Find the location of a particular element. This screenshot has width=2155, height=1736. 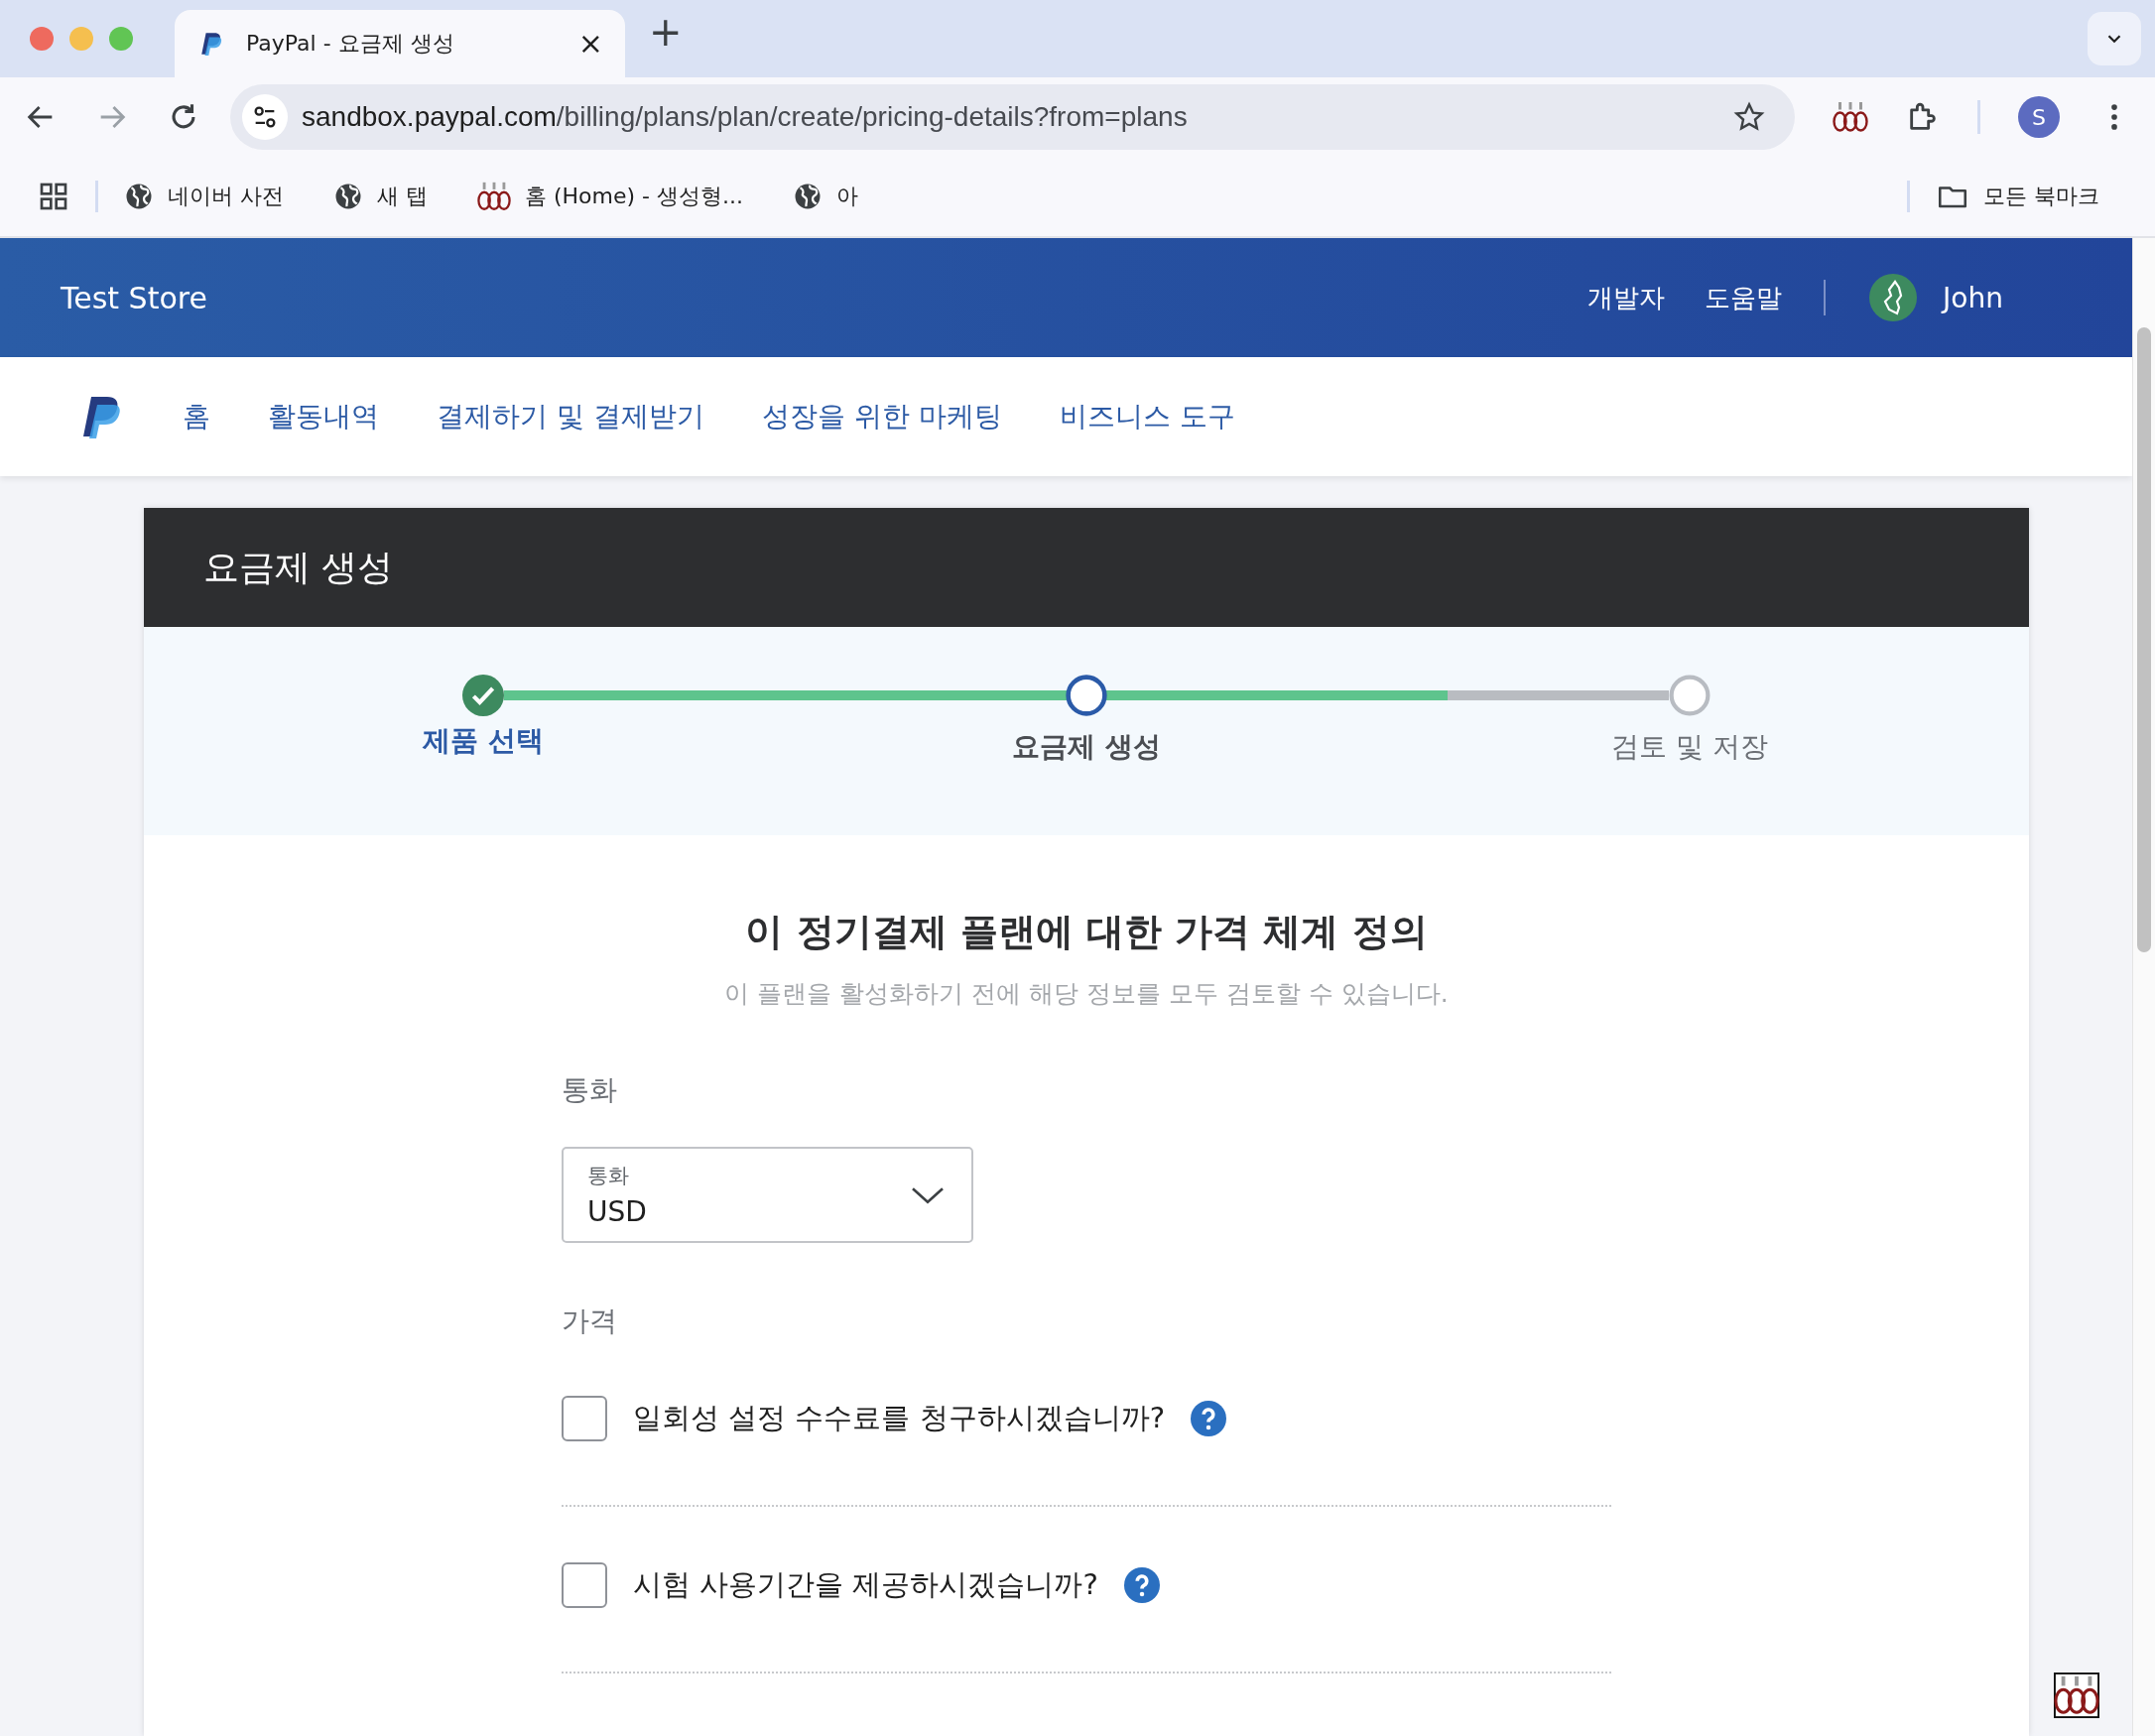

nav-link: 비즈니스 도구 is located at coordinates (1147, 416).